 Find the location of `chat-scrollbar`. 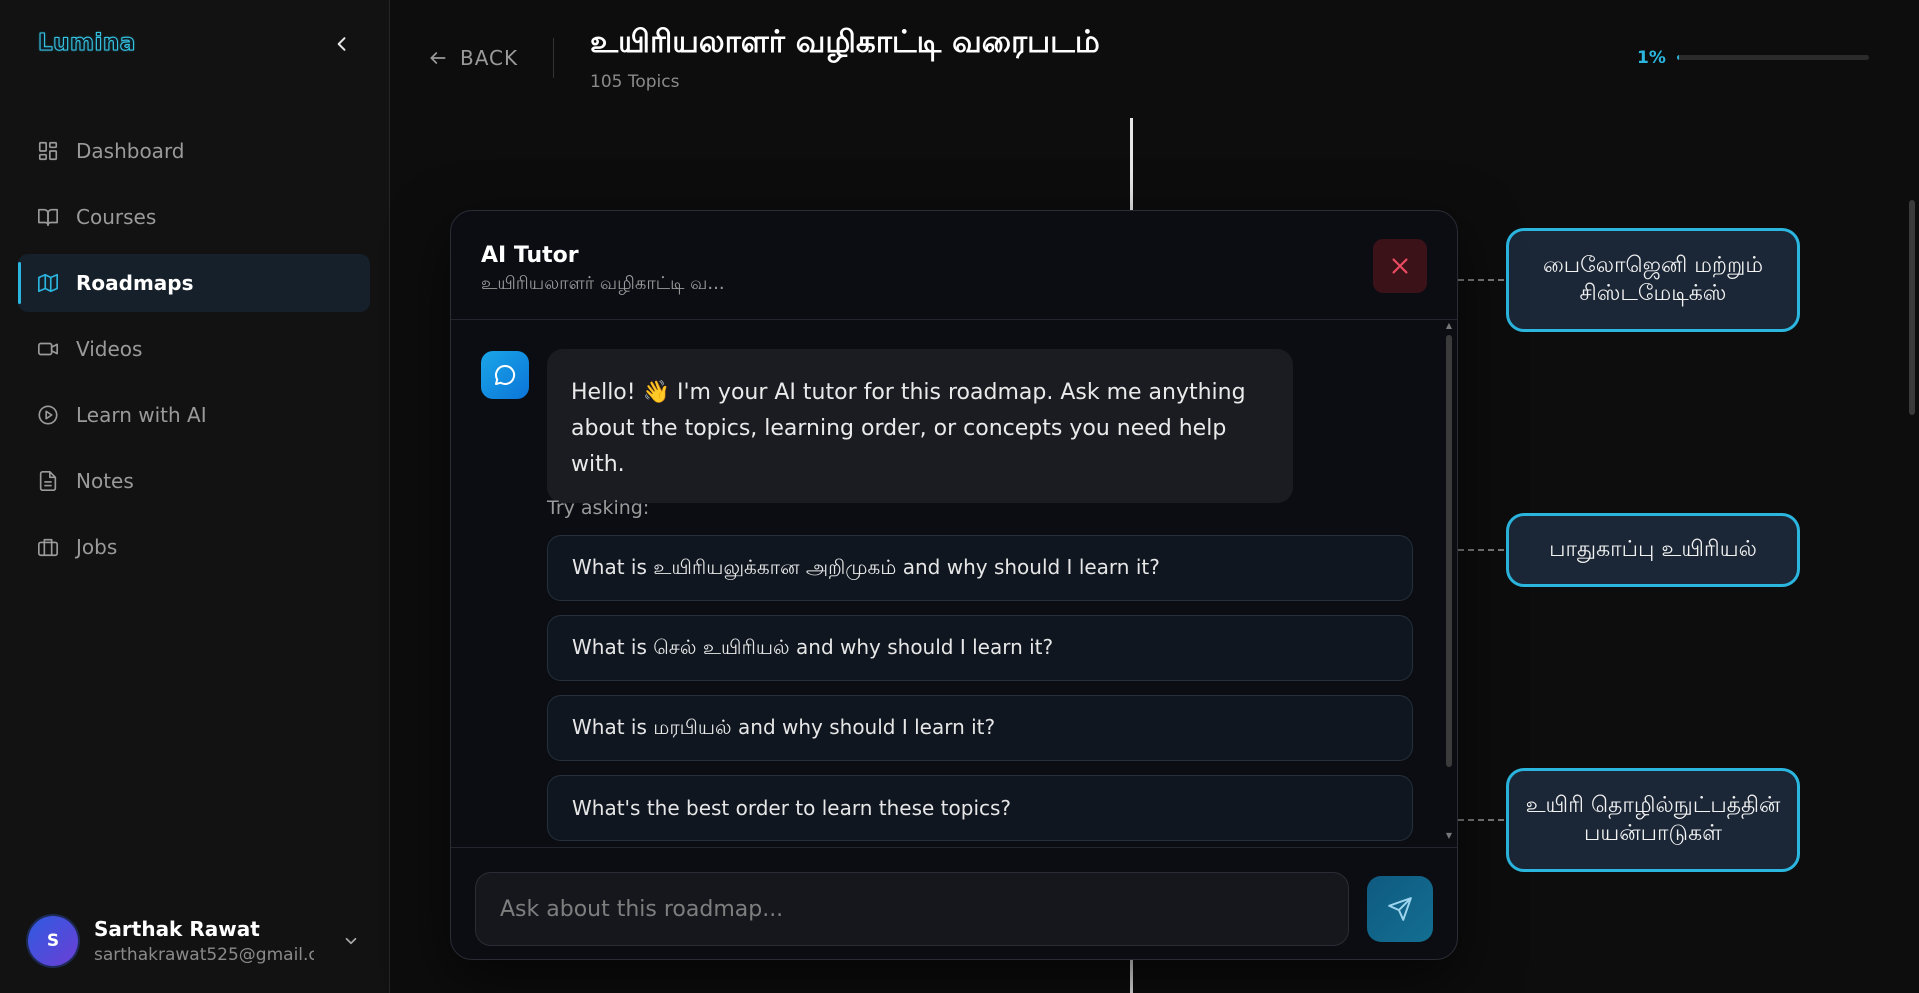

chat-scrollbar is located at coordinates (1449, 551).